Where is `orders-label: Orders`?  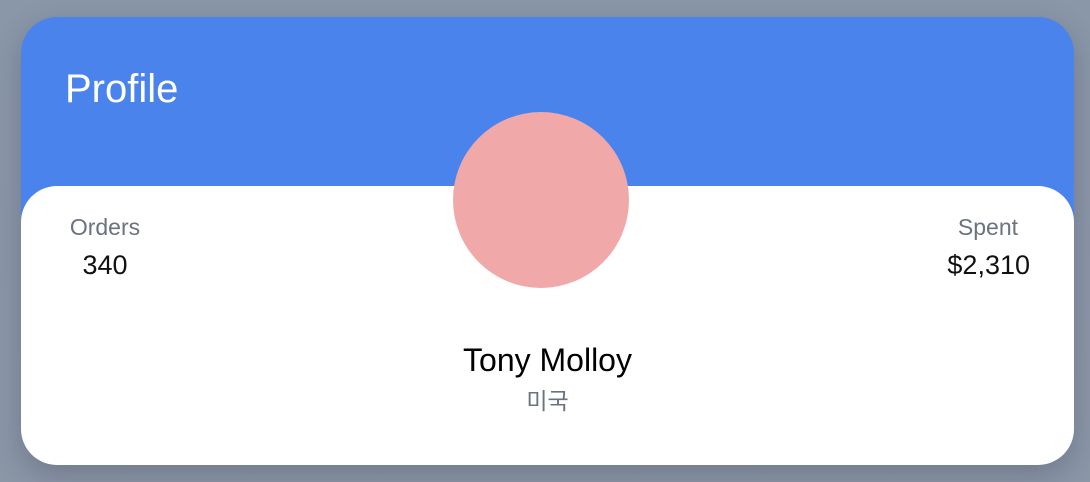 orders-label: Orders is located at coordinates (105, 227).